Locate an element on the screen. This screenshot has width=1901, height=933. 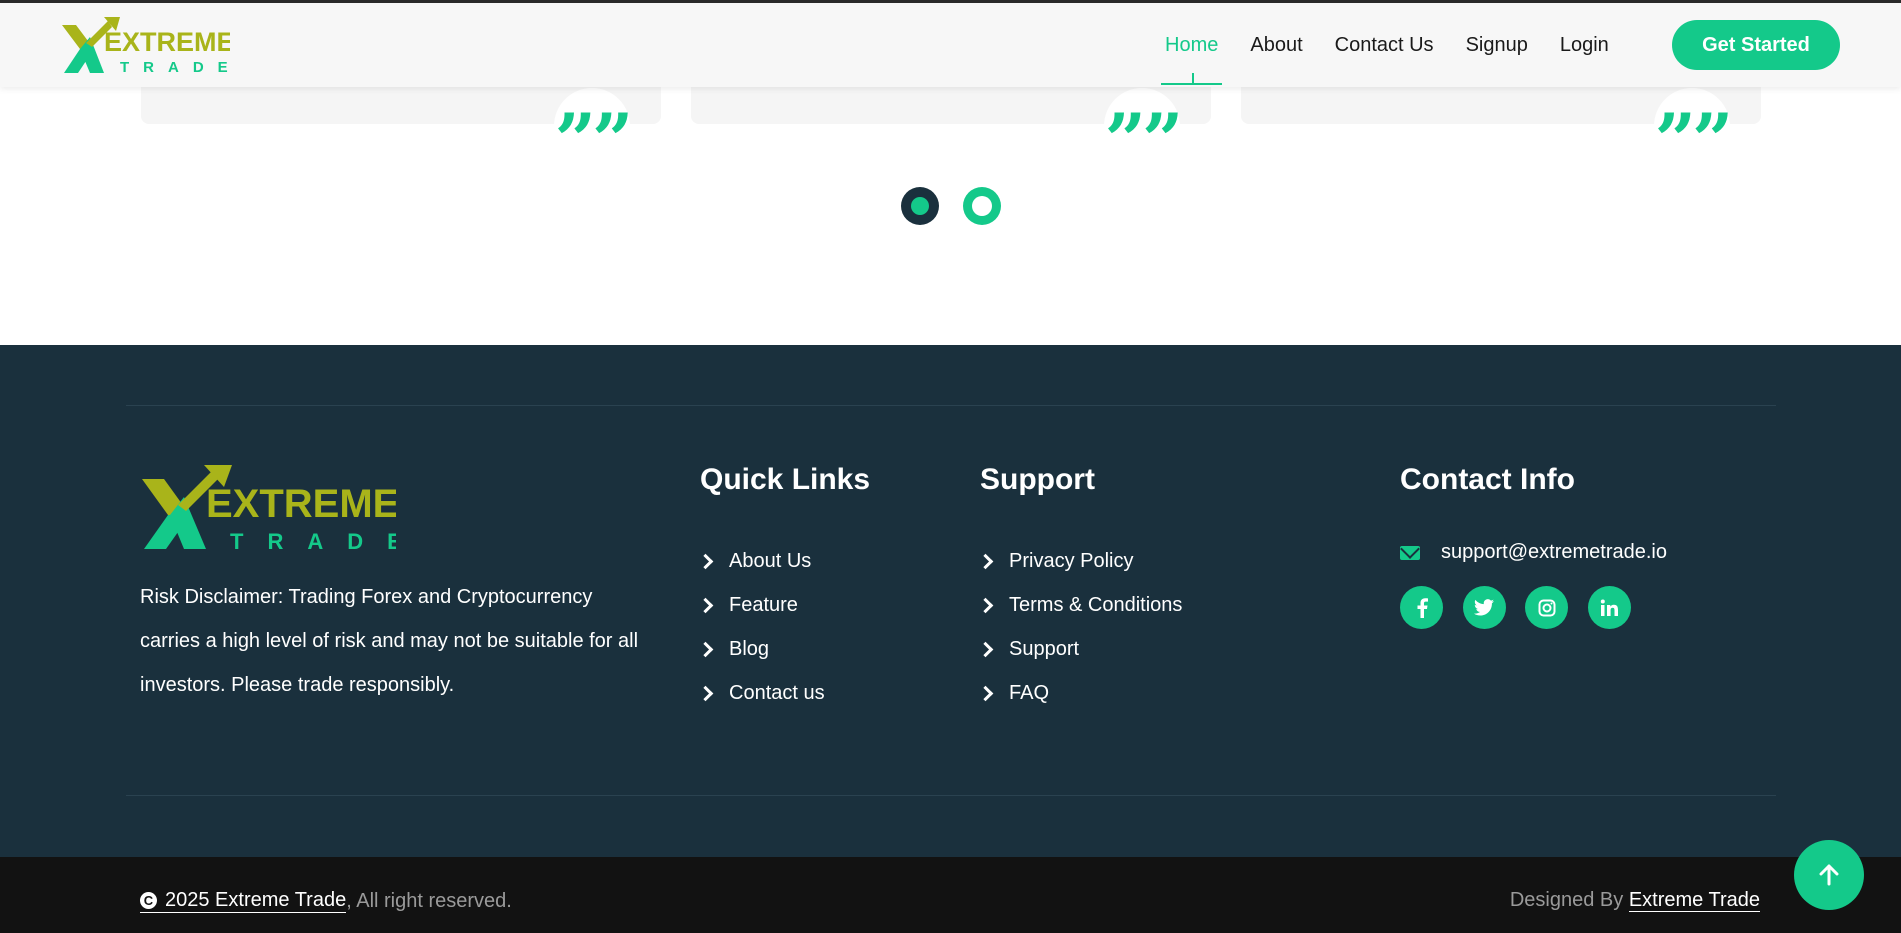
social-links is located at coordinates (1525, 607).